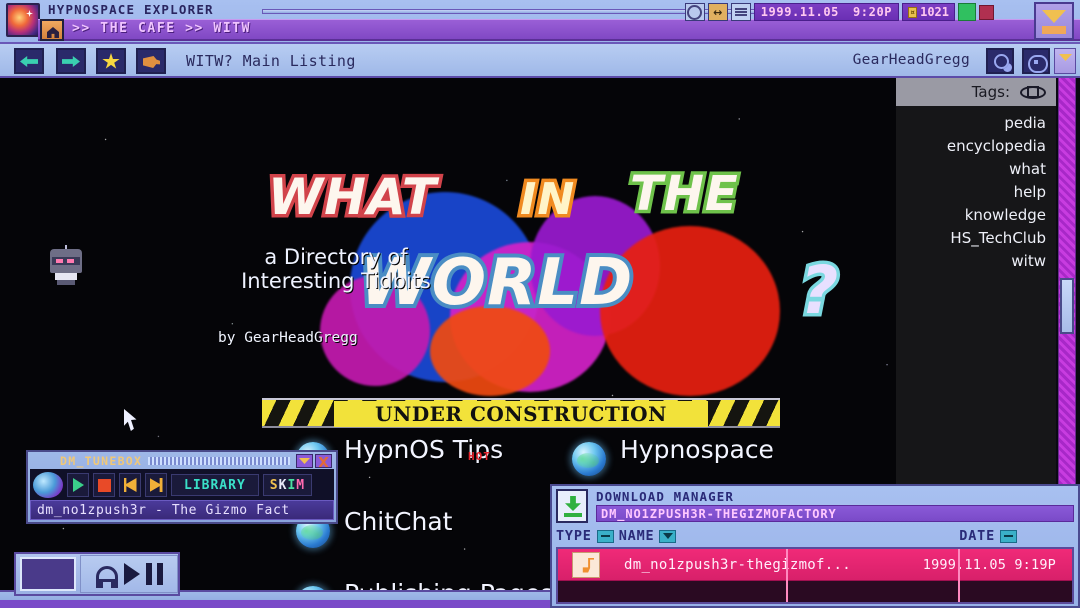 The height and width of the screenshot is (608, 1080). I want to click on link-label: Hypnospace, so click(697, 449).